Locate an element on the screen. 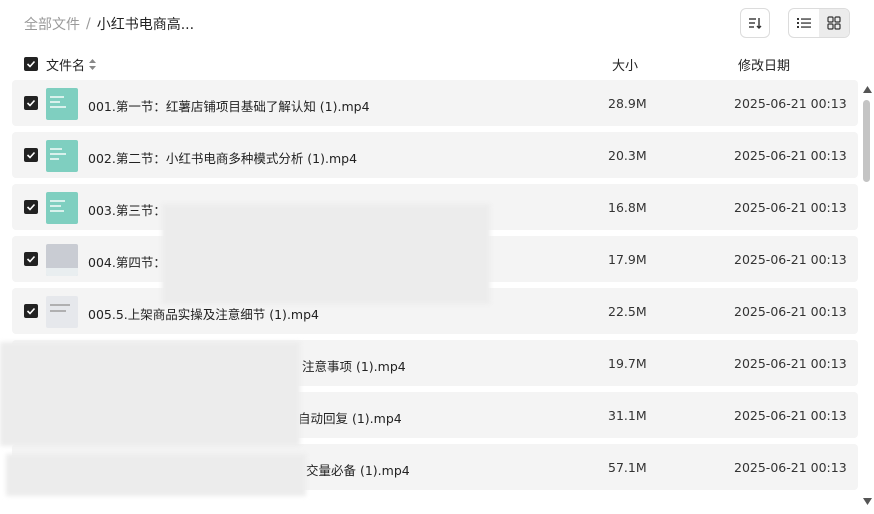 The height and width of the screenshot is (514, 874). sort-icon is located at coordinates (755, 23).